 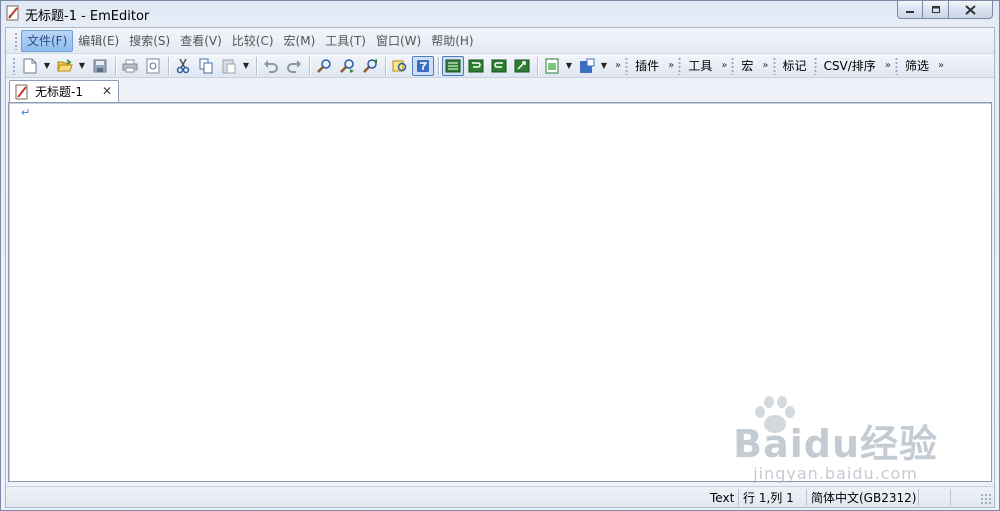 I want to click on open-dropdown: ▼, so click(x=82, y=66).